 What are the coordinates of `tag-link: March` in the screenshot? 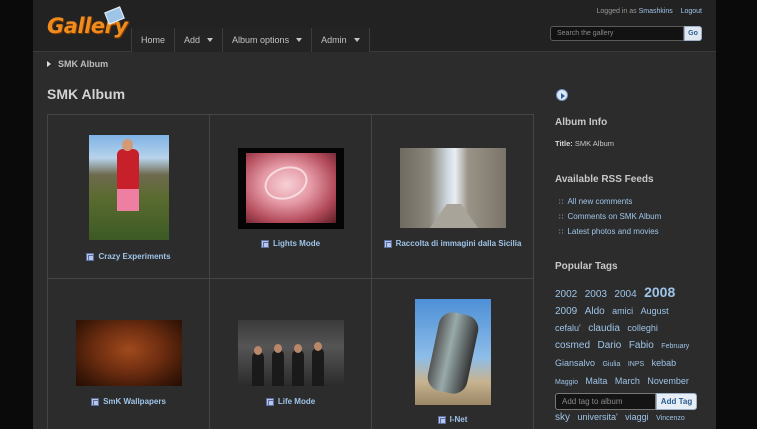 It's located at (627, 381).